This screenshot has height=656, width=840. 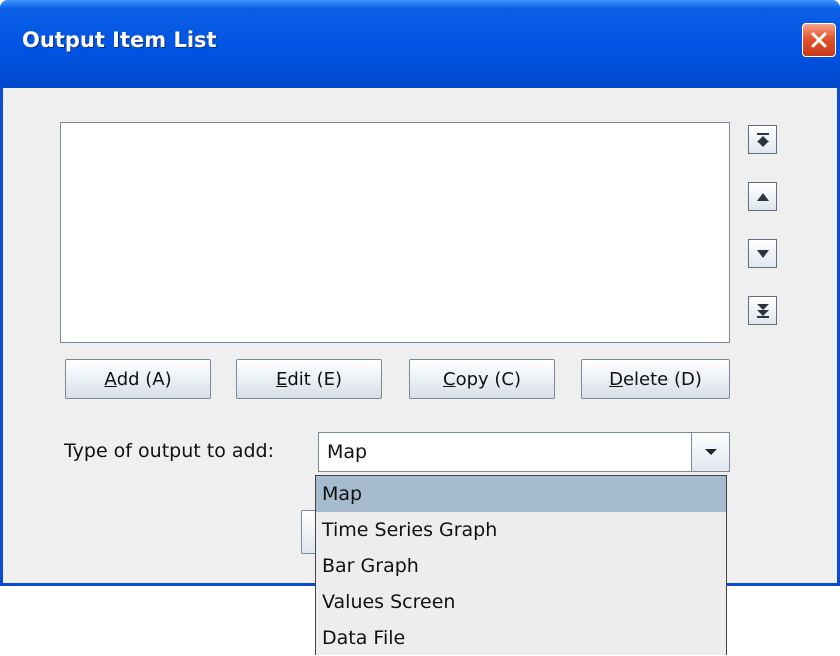 I want to click on move-up-icon, so click(x=762, y=196).